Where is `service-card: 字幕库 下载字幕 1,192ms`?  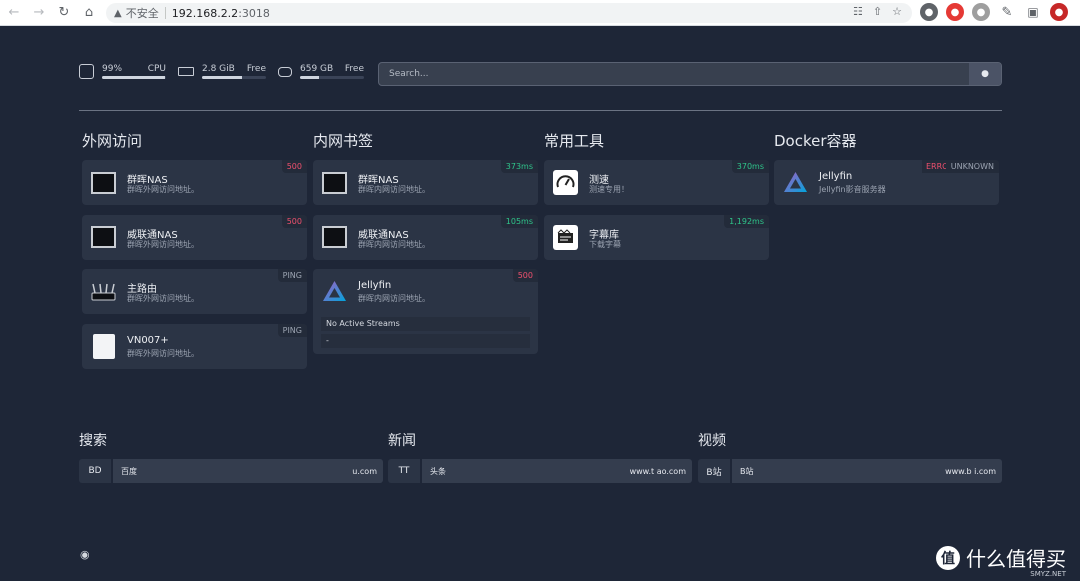
service-card: 字幕库 下载字幕 1,192ms is located at coordinates (656, 237).